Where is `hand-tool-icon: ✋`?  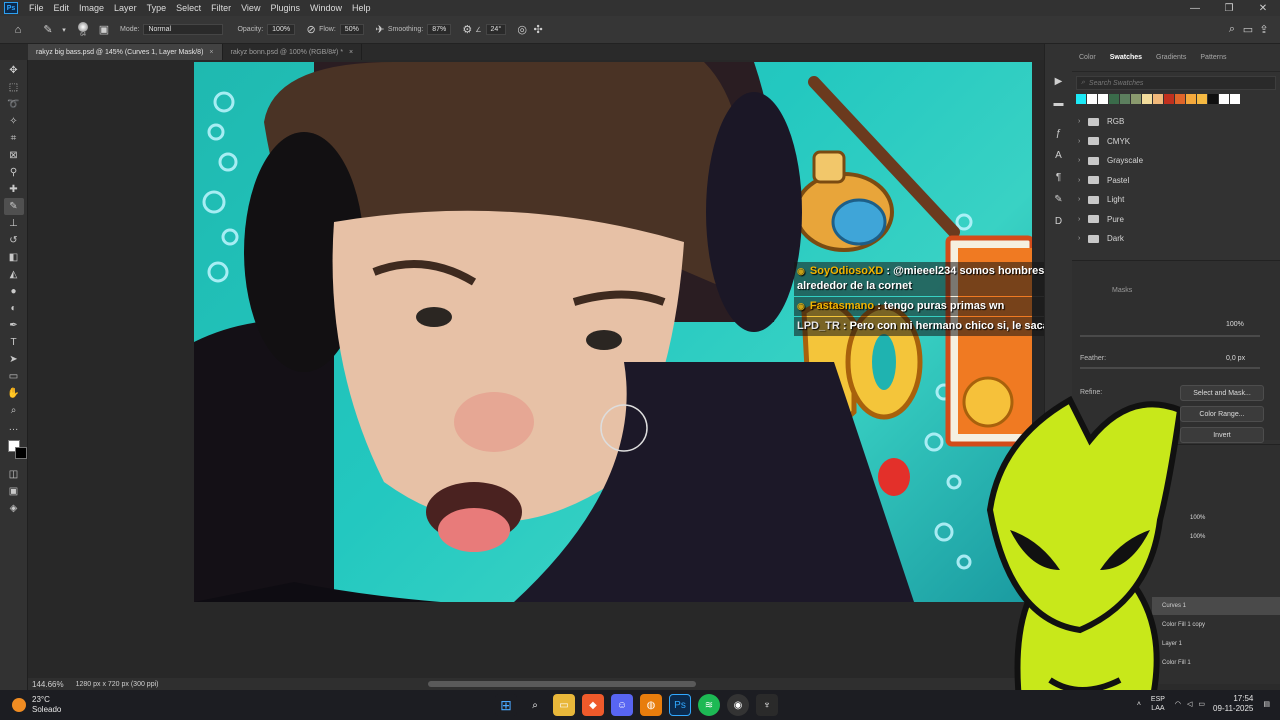 hand-tool-icon: ✋ is located at coordinates (14, 393).